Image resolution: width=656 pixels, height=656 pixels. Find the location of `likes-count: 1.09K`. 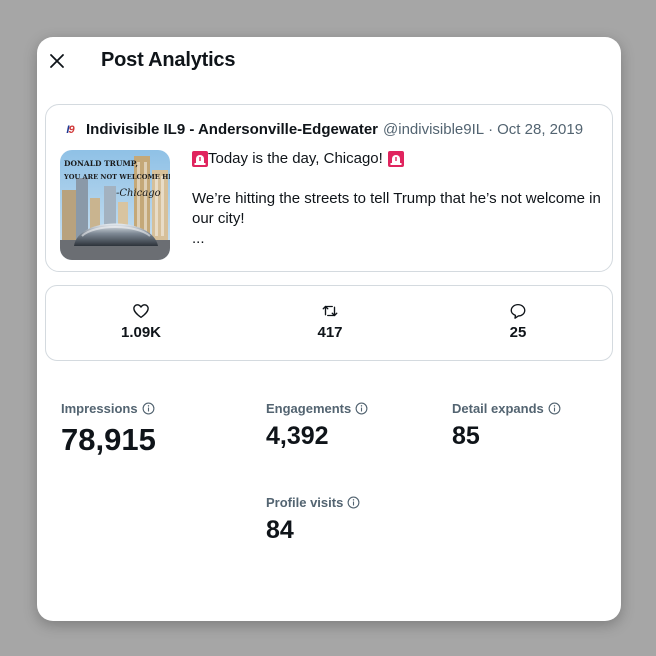

likes-count: 1.09K is located at coordinates (141, 332).